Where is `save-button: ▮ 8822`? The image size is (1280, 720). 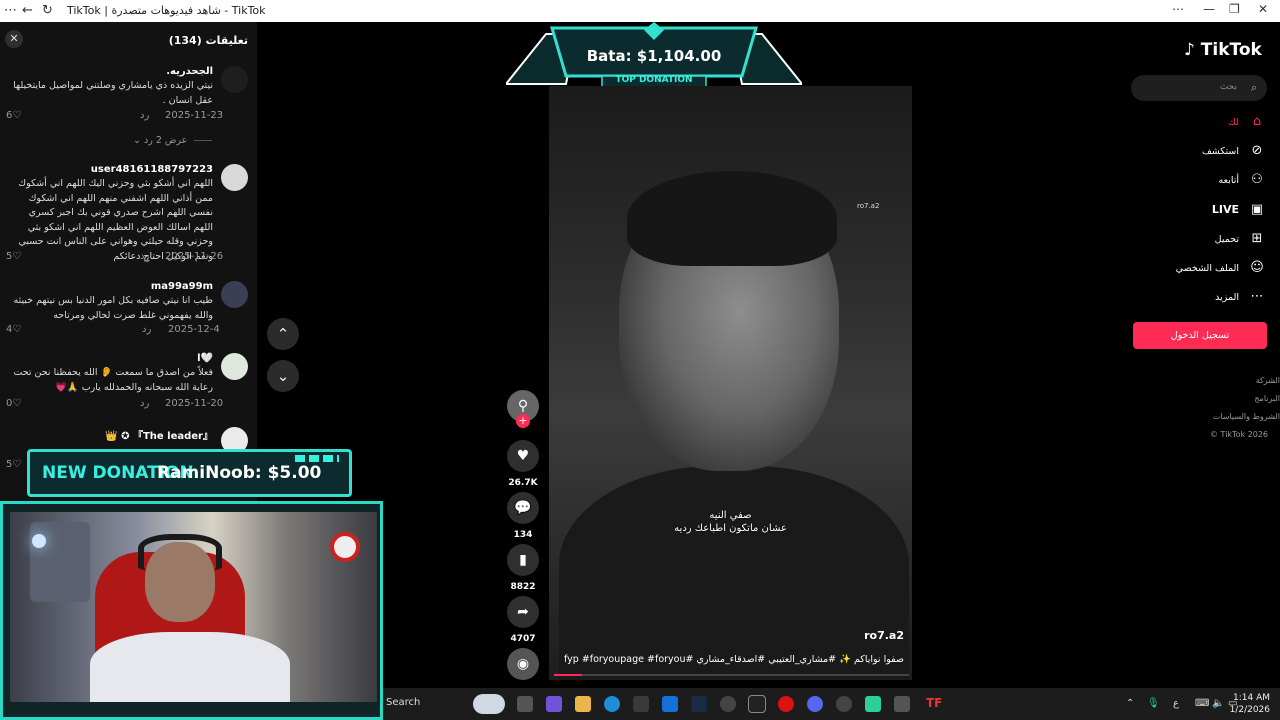 save-button: ▮ 8822 is located at coordinates (523, 568).